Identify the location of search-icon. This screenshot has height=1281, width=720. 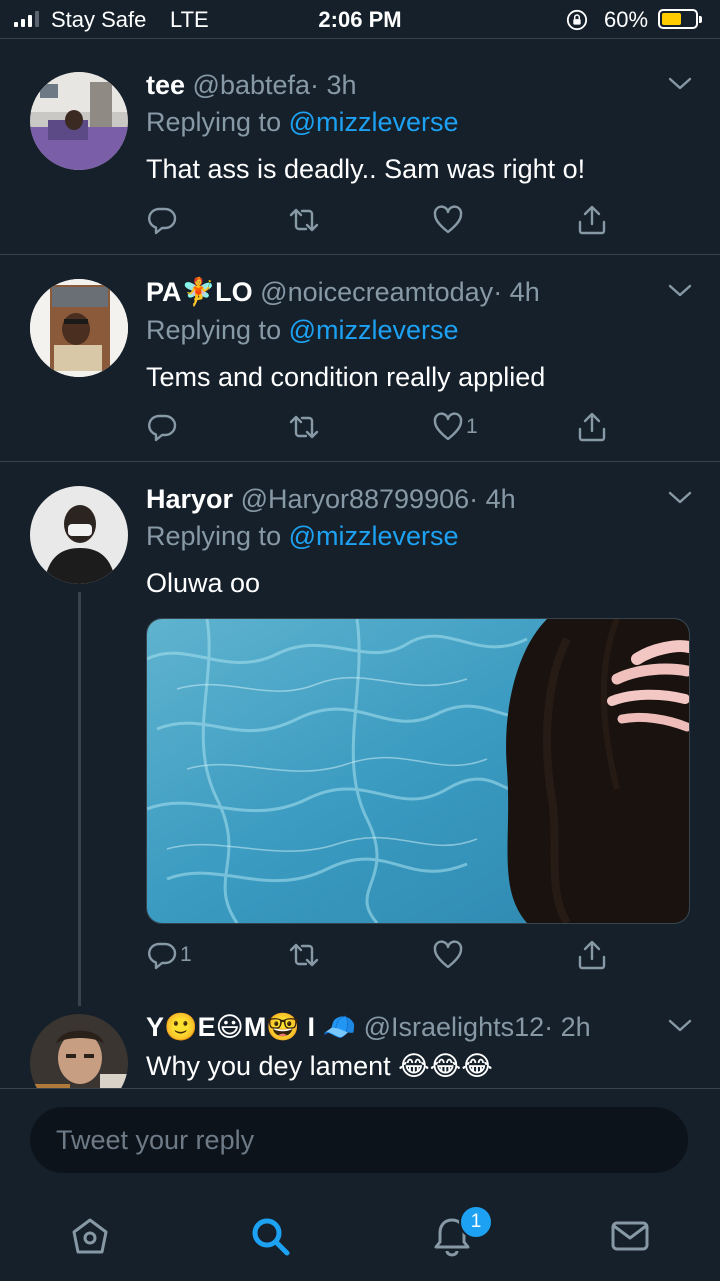
(270, 1236).